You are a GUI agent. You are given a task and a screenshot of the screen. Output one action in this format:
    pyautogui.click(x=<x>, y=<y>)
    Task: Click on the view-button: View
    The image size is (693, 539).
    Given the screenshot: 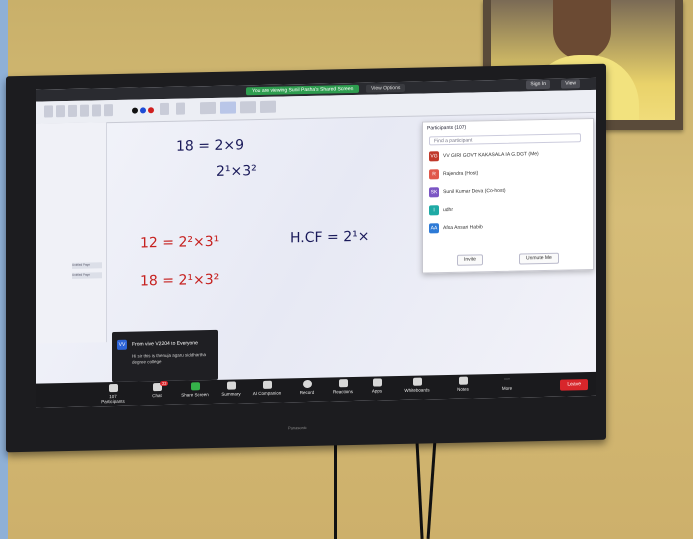 What is the action you would take?
    pyautogui.click(x=570, y=84)
    